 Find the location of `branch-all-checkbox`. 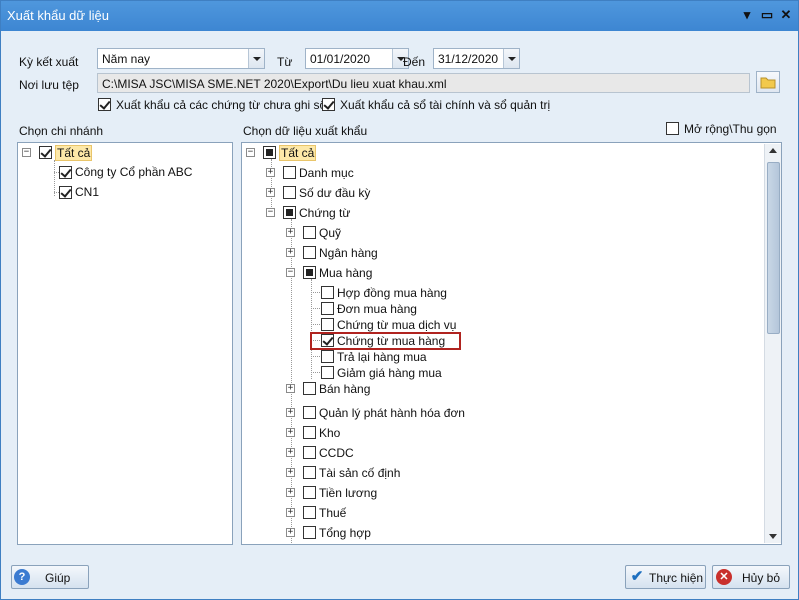

branch-all-checkbox is located at coordinates (45, 152).